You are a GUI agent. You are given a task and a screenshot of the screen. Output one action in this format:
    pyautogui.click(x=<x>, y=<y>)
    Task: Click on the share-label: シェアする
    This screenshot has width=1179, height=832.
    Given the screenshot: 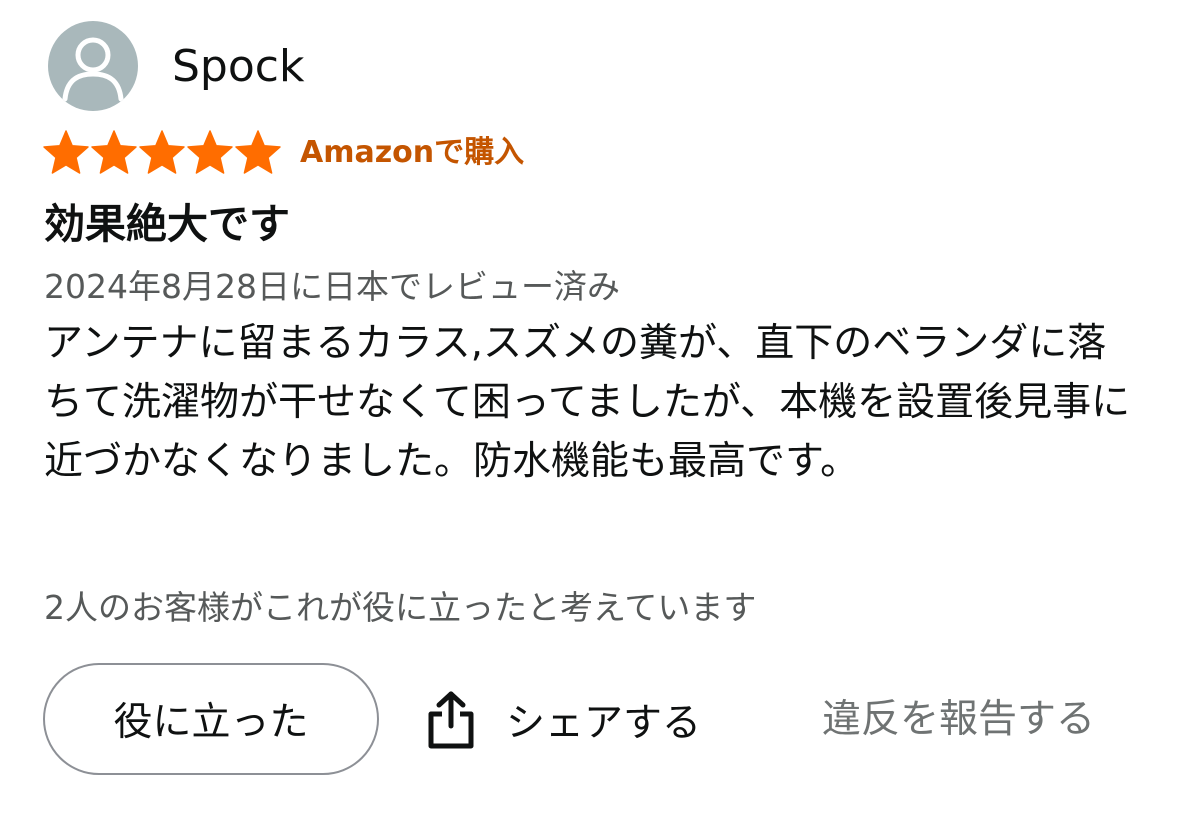 What is the action you would take?
    pyautogui.click(x=604, y=723)
    